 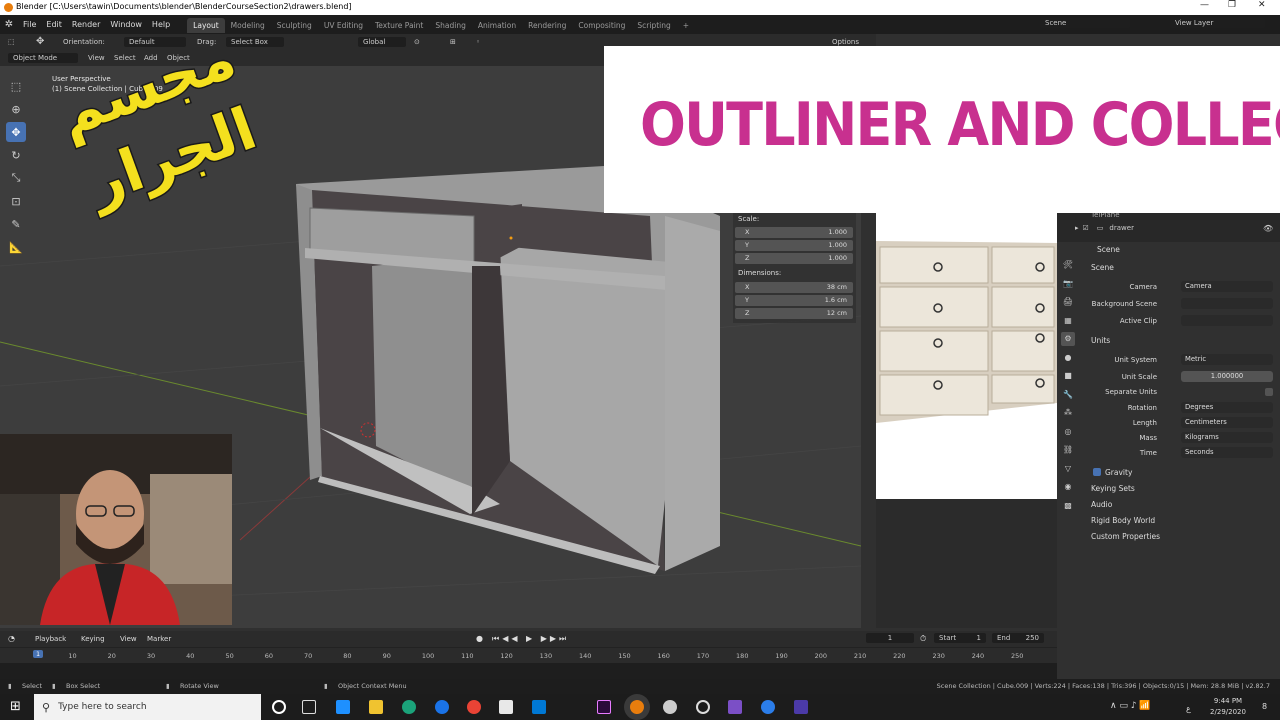 I want to click on rotation-dropdown: Degrees, so click(x=1227, y=407).